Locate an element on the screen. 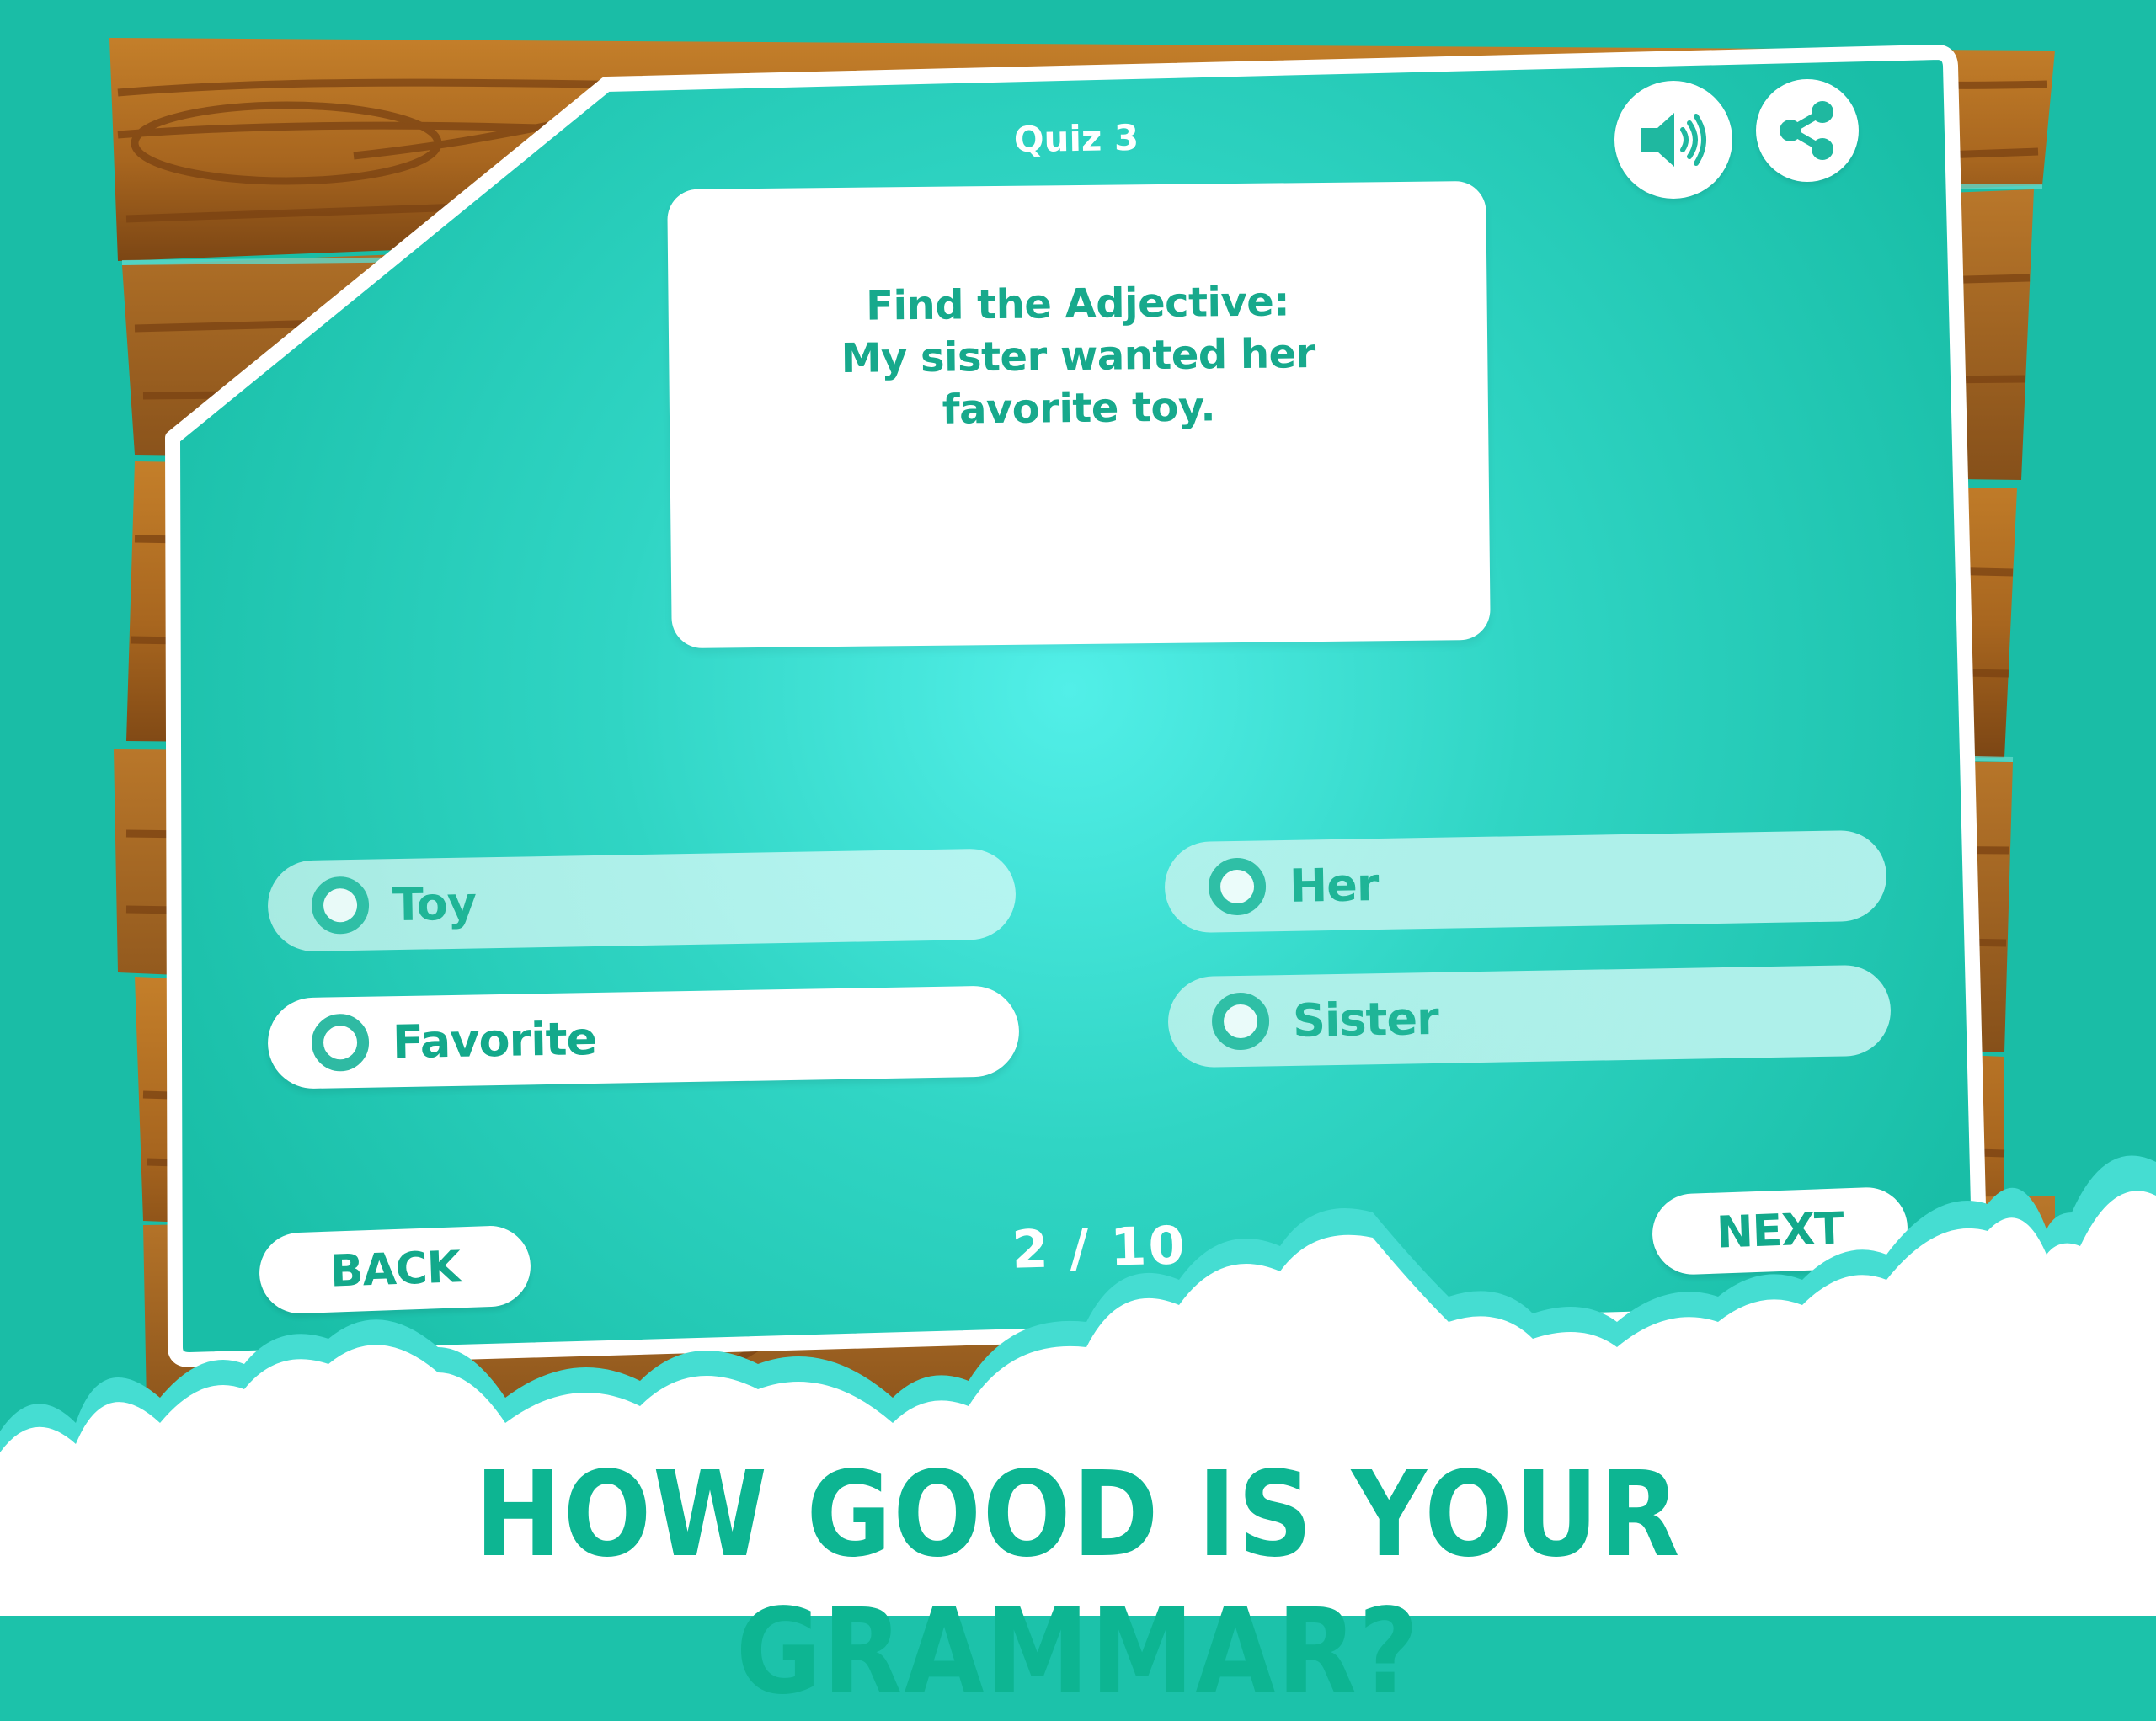 Image resolution: width=2156 pixels, height=1721 pixels. headline: HOW GOOD IS YOUR GRAMMAR? is located at coordinates (1078, 1584).